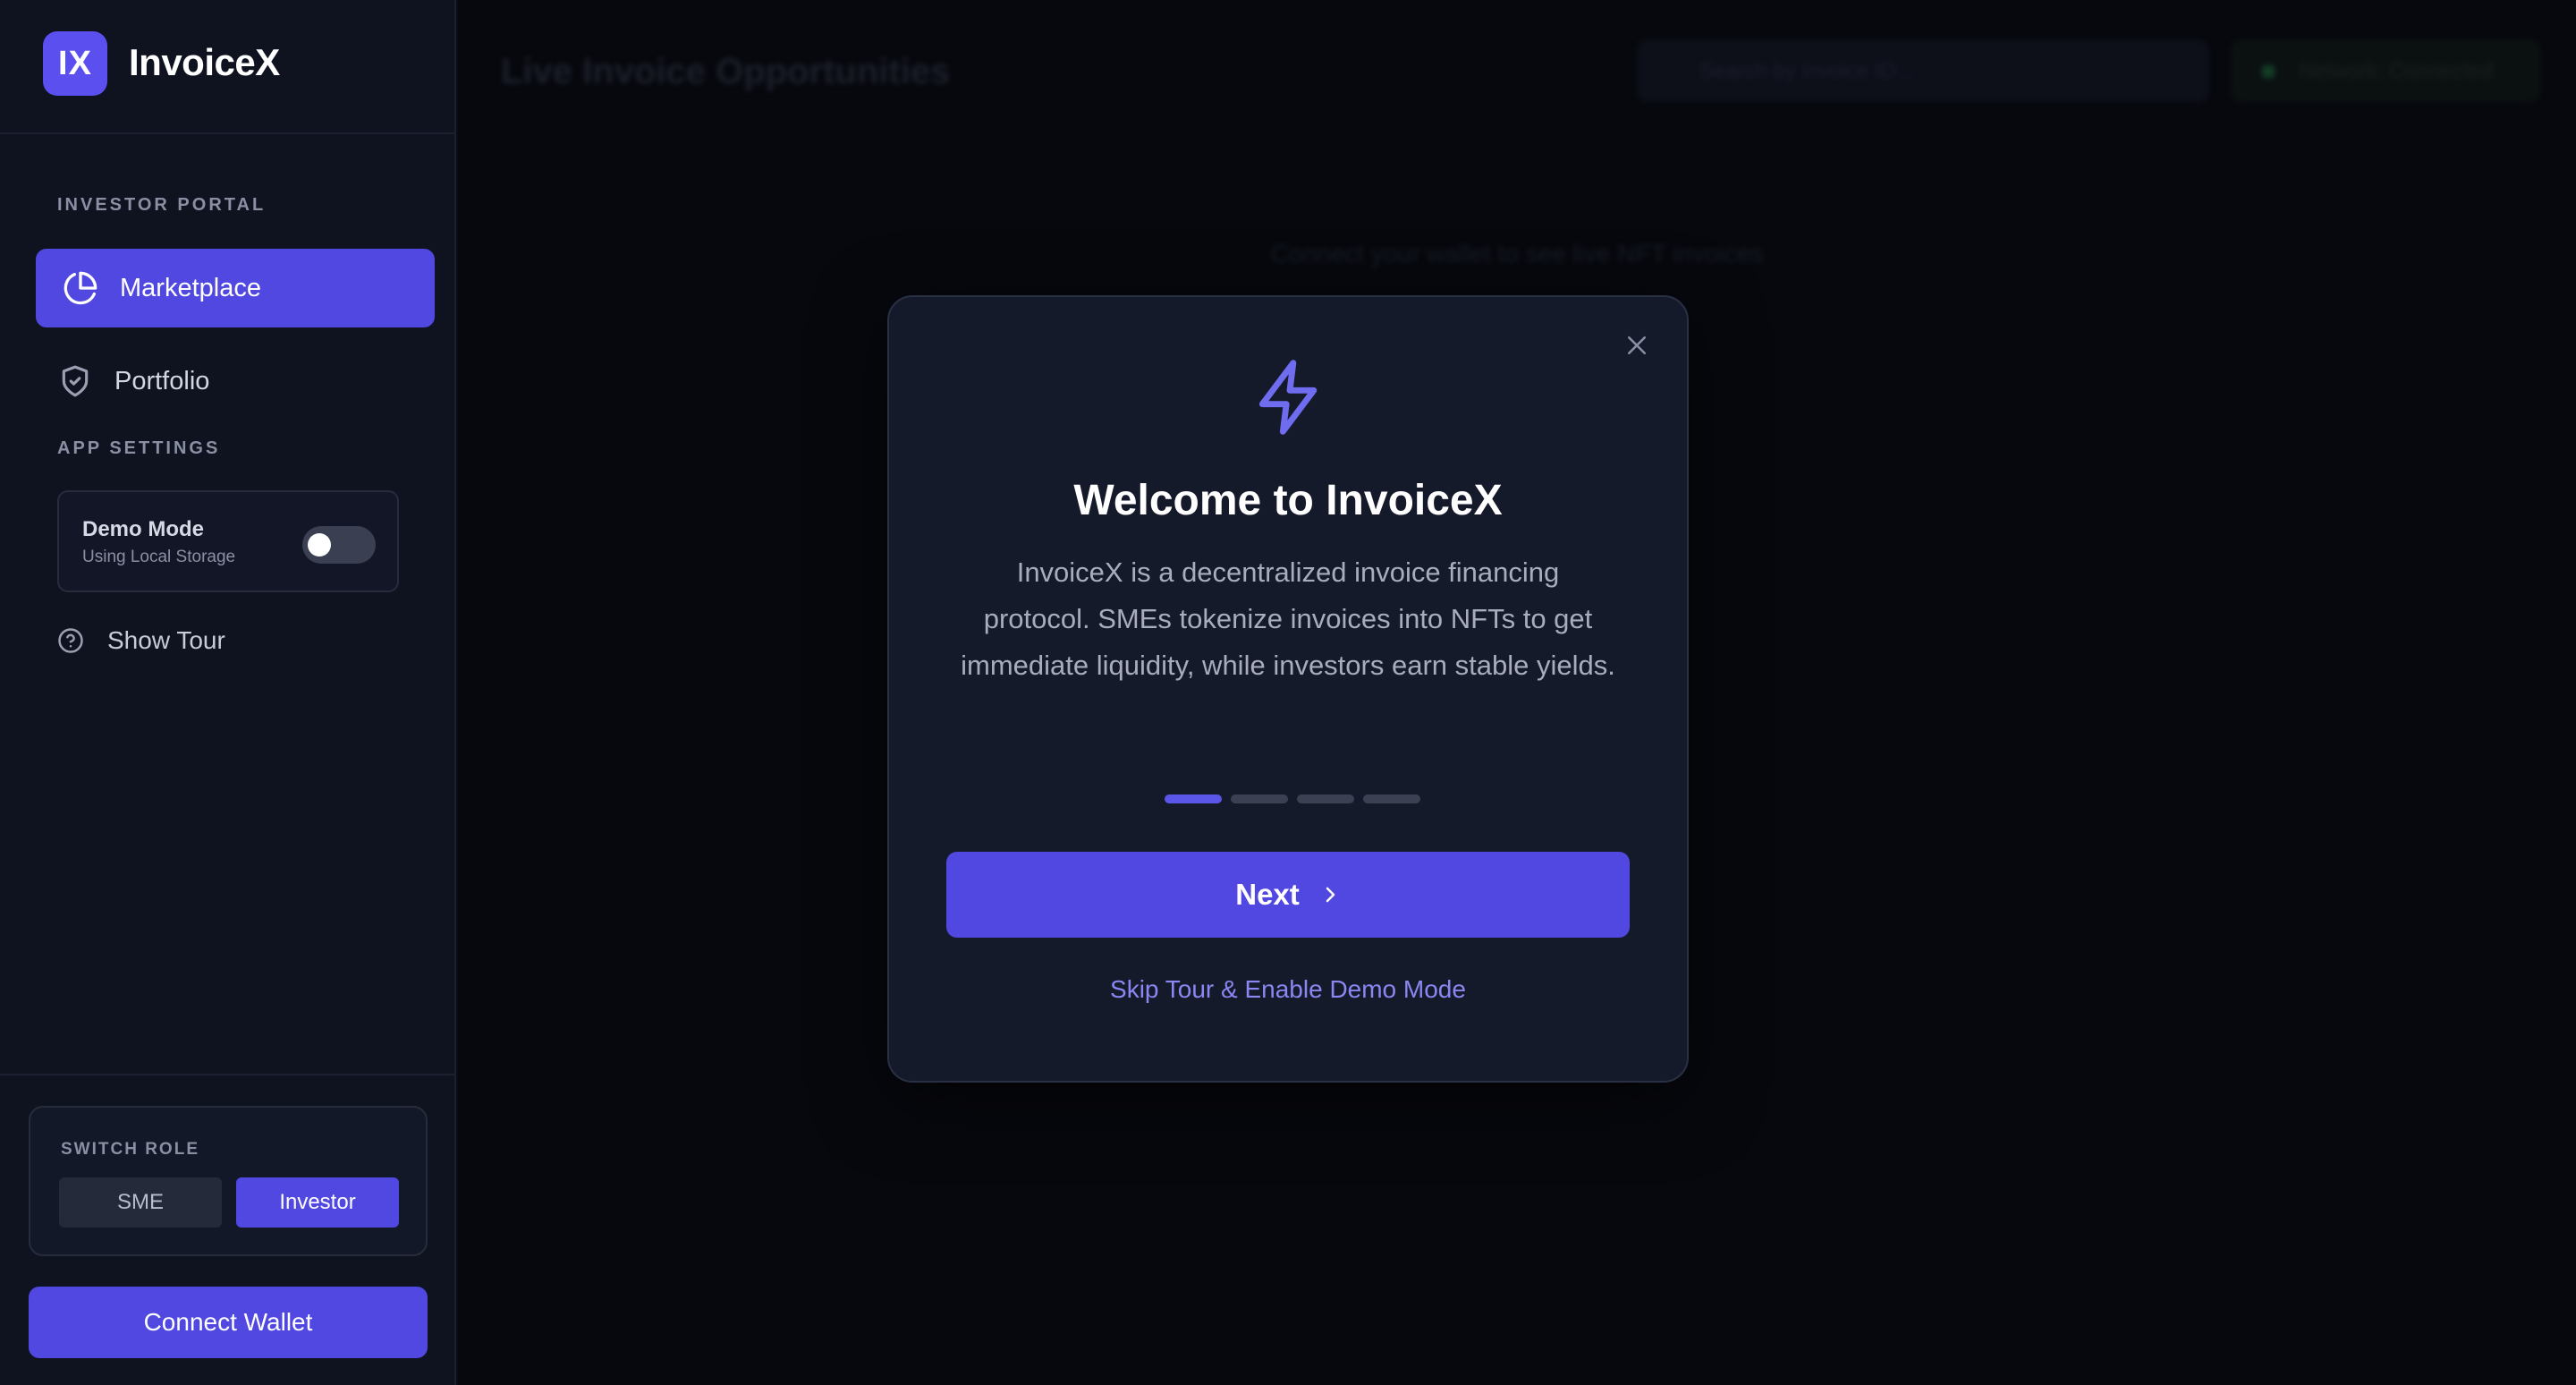 The image size is (2576, 1385). What do you see at coordinates (75, 63) in the screenshot?
I see `brand-logo: IX` at bounding box center [75, 63].